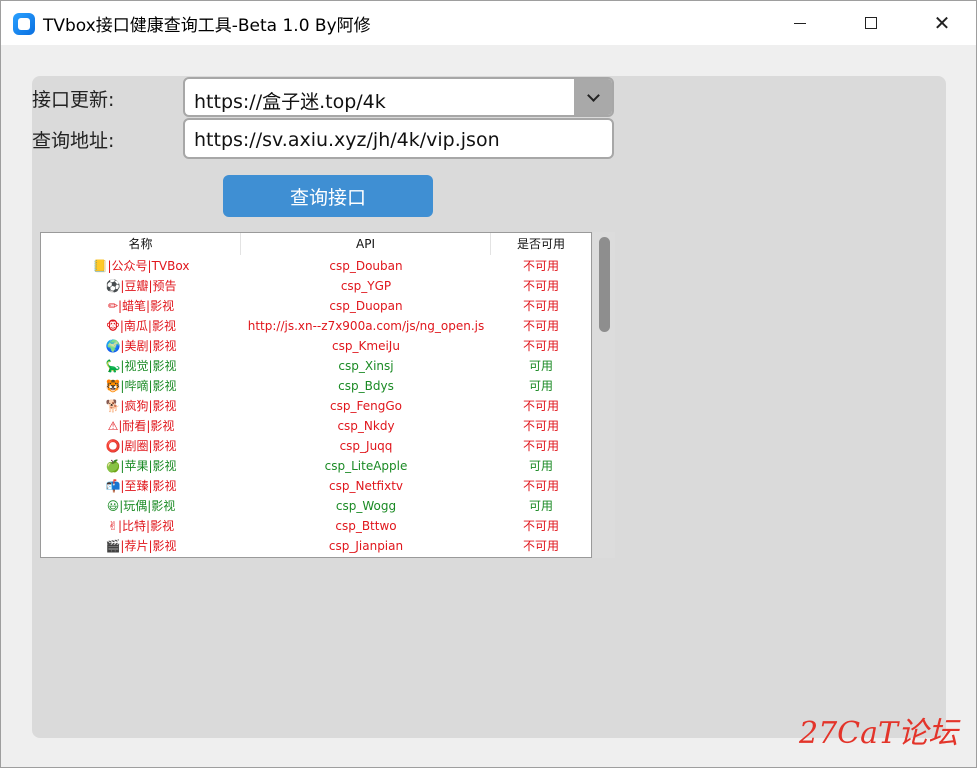  I want to click on row-emoji-icon: 🎬, so click(113, 546).